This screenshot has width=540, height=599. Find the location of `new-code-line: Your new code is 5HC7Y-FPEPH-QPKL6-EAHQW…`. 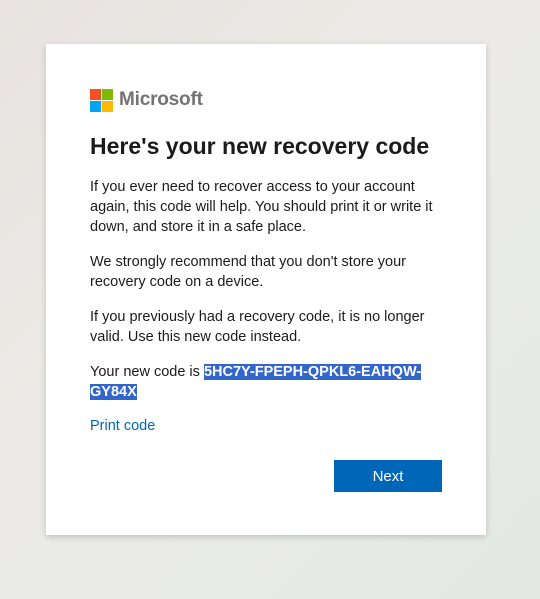

new-code-line: Your new code is 5HC7Y-FPEPH-QPKL6-EAHQW… is located at coordinates (266, 382).